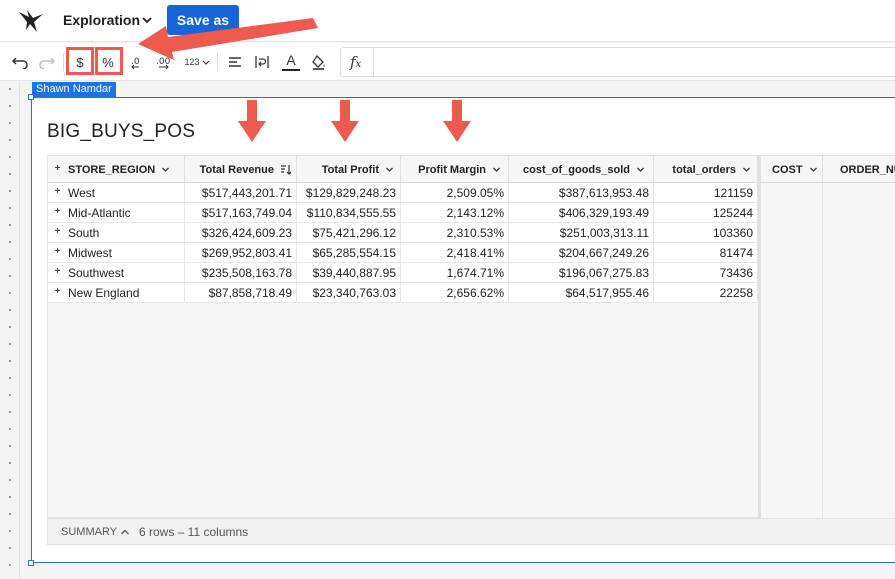 The image size is (895, 579). Describe the element at coordinates (101, 20) in the screenshot. I see `exploration-title: Exploration` at that location.